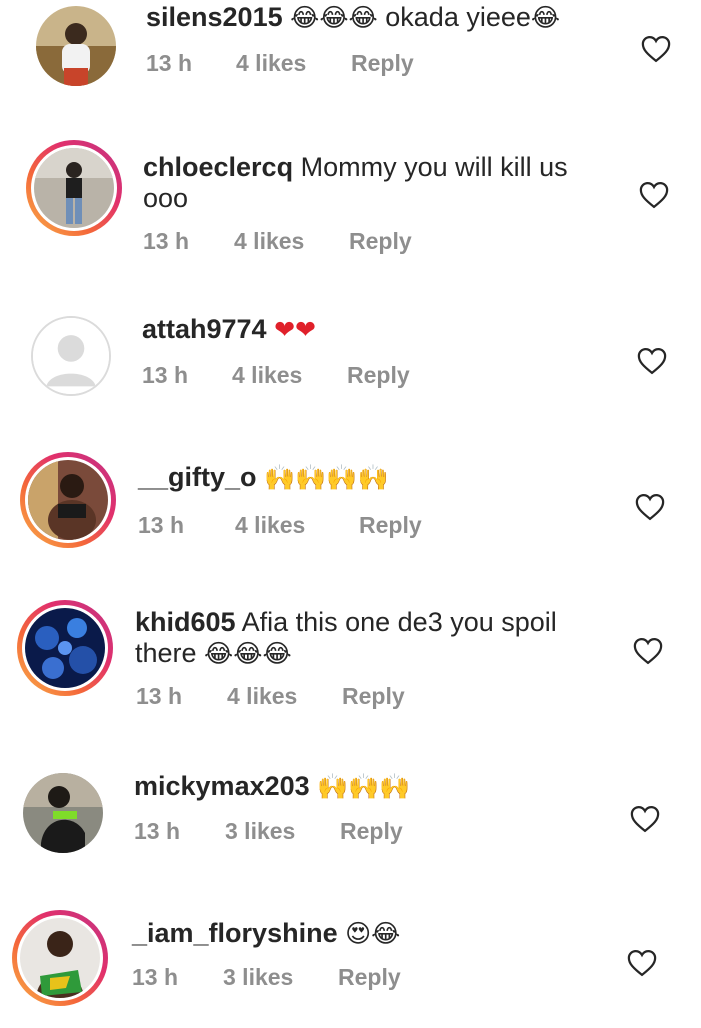 The height and width of the screenshot is (1028, 701). What do you see at coordinates (545, 17) in the screenshot?
I see `emoji: 😂` at bounding box center [545, 17].